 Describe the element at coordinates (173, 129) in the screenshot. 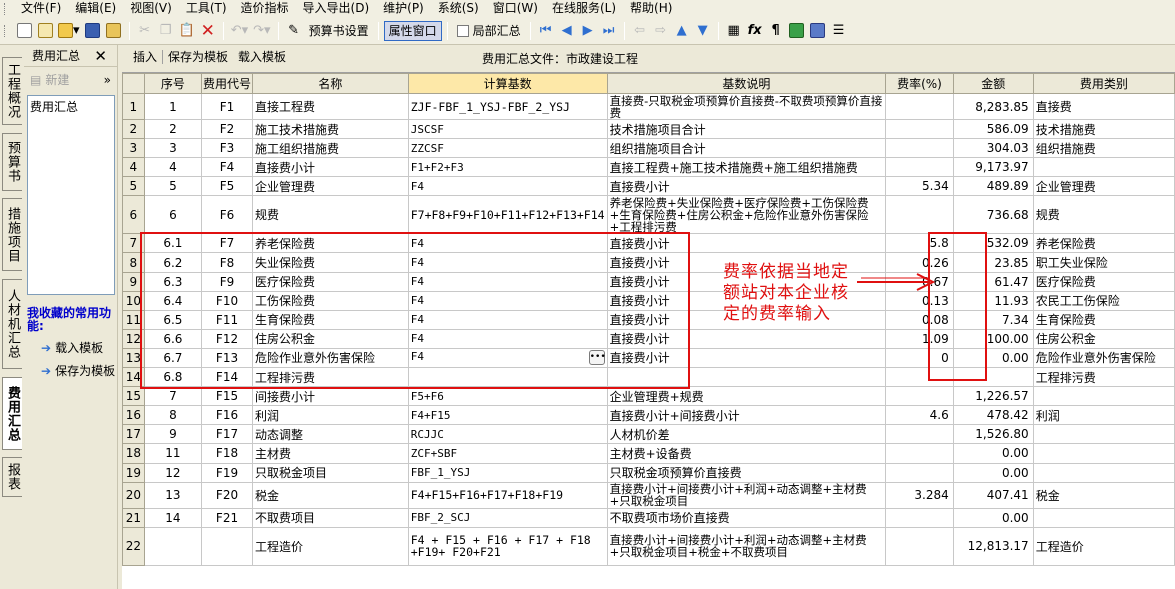

I see `seq-cell: 2` at that location.